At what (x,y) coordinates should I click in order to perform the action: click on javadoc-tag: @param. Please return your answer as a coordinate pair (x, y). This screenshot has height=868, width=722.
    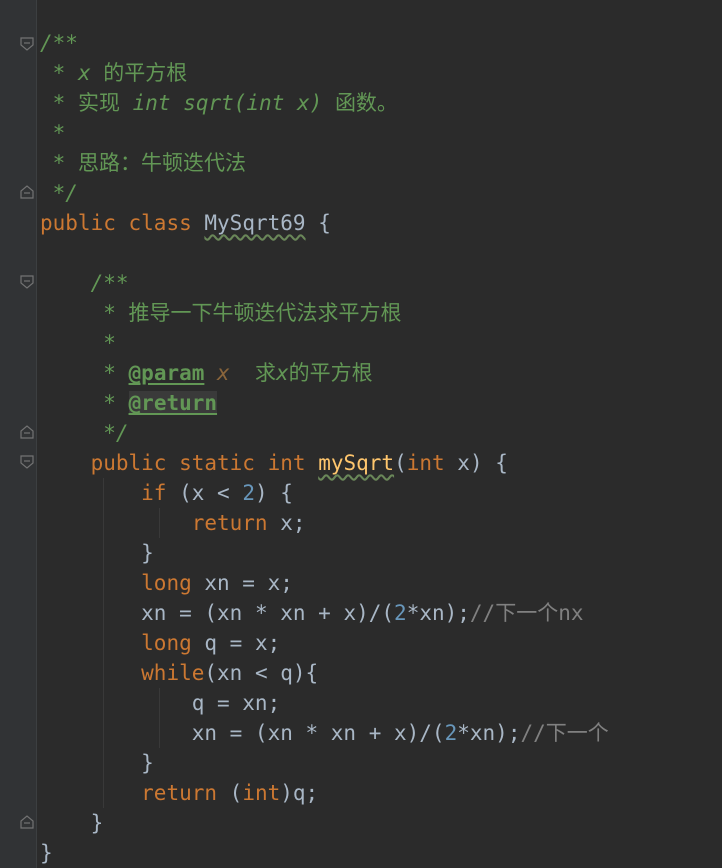
    Looking at the image, I should click on (167, 373).